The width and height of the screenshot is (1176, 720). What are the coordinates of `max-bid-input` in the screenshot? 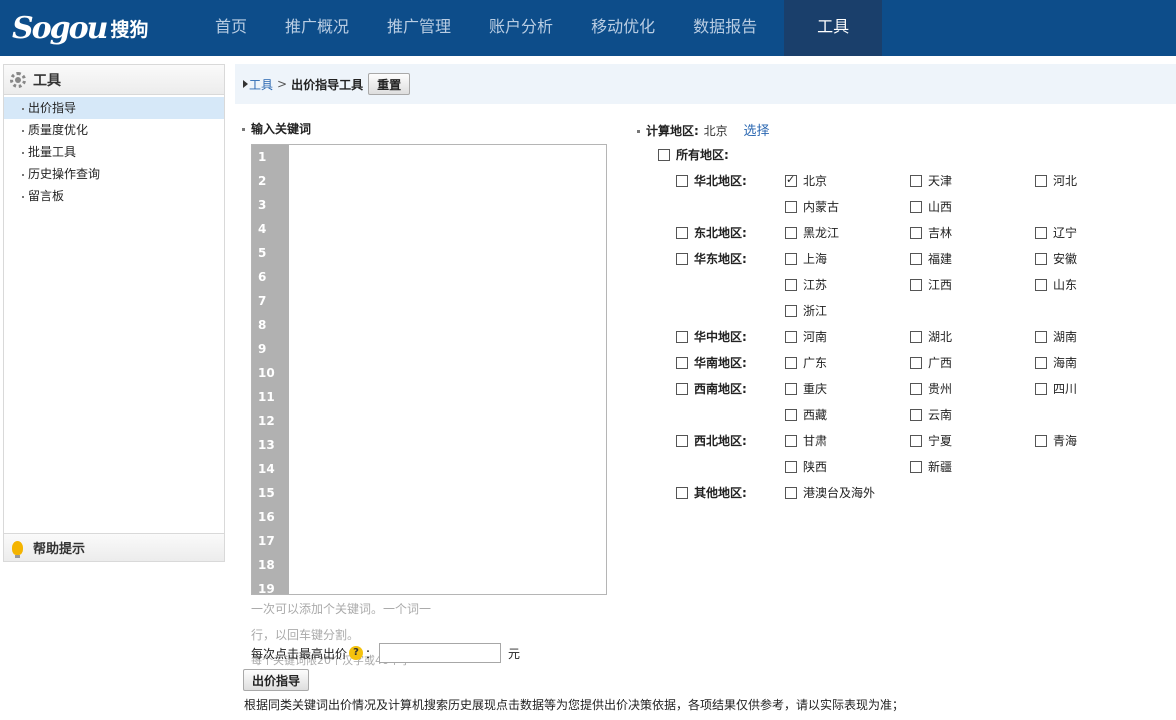 It's located at (440, 653).